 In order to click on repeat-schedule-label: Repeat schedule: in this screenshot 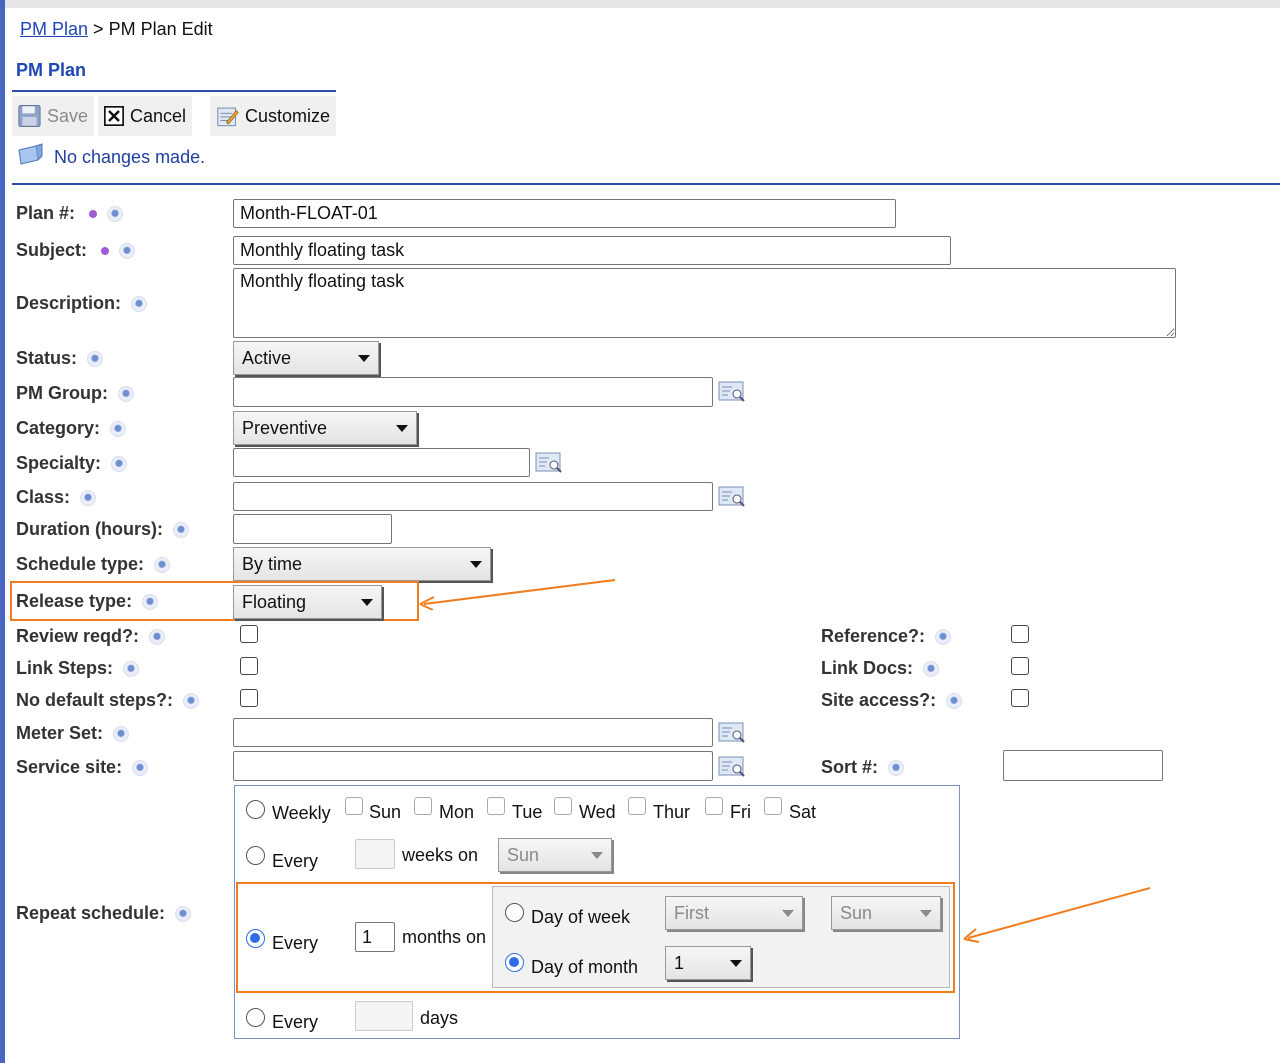, I will do `click(104, 913)`.